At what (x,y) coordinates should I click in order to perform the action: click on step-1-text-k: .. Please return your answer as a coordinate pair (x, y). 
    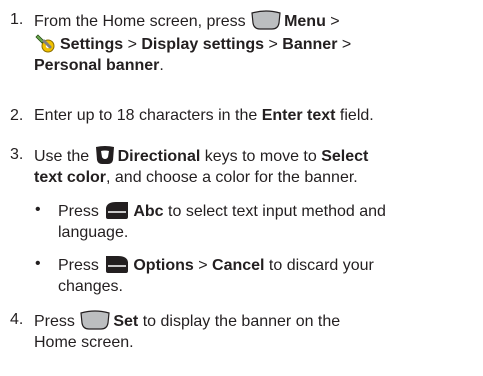
    Looking at the image, I should click on (161, 65).